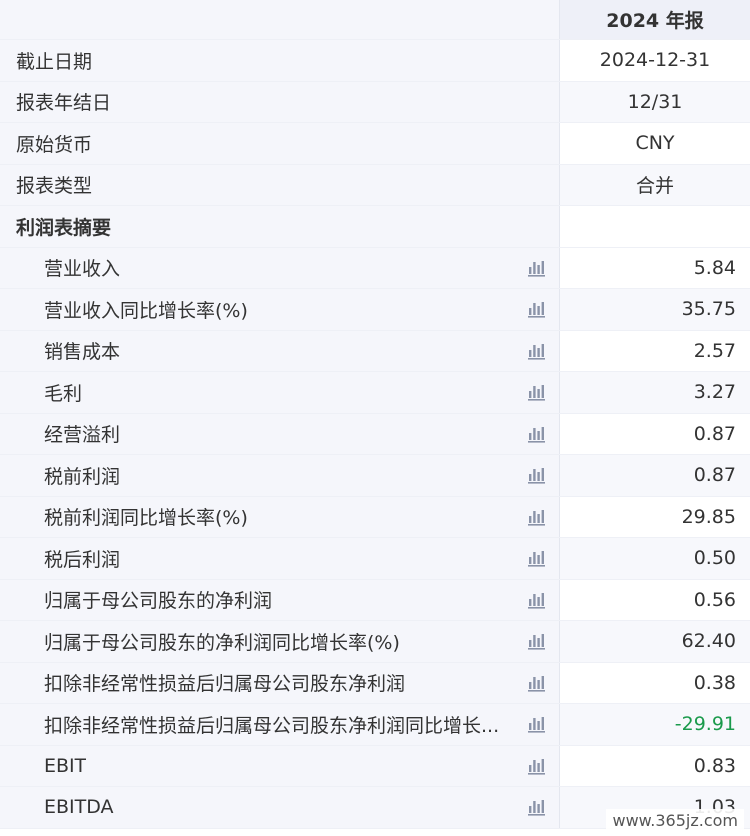 Image resolution: width=750 pixels, height=836 pixels. I want to click on row-label: 营业收入, so click(82, 269).